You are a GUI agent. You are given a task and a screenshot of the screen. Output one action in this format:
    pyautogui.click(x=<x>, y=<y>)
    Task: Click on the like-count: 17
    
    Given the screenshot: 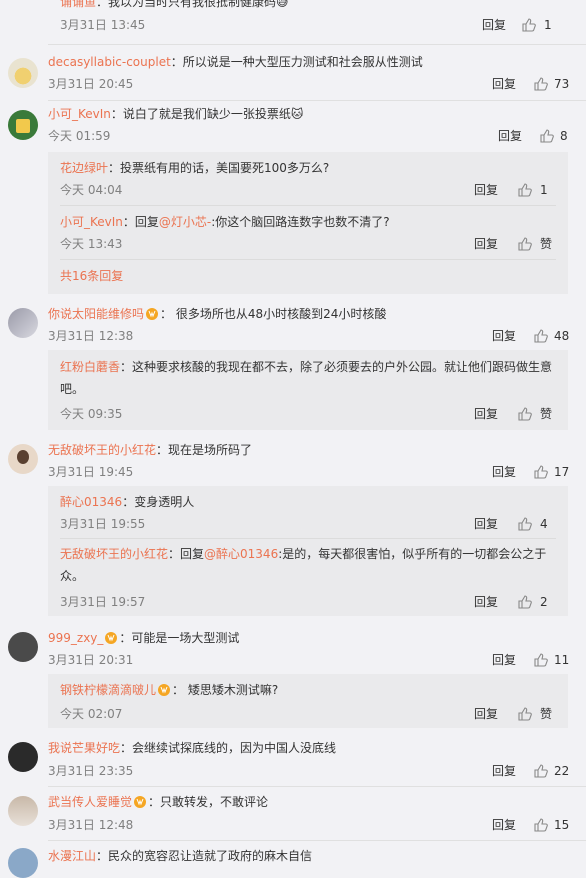 What is the action you would take?
    pyautogui.click(x=562, y=472)
    